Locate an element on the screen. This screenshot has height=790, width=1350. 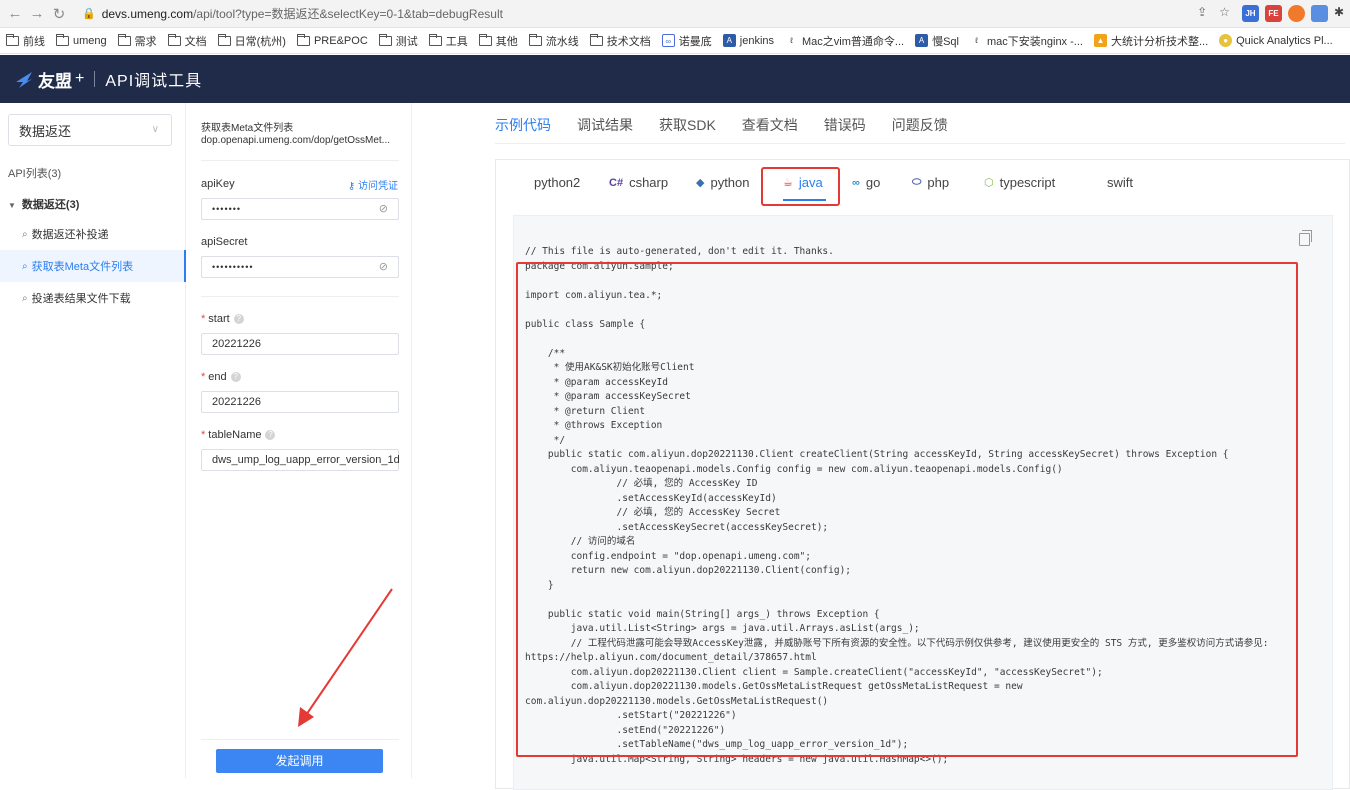
start-label: * start? is located at coordinates (222, 319).